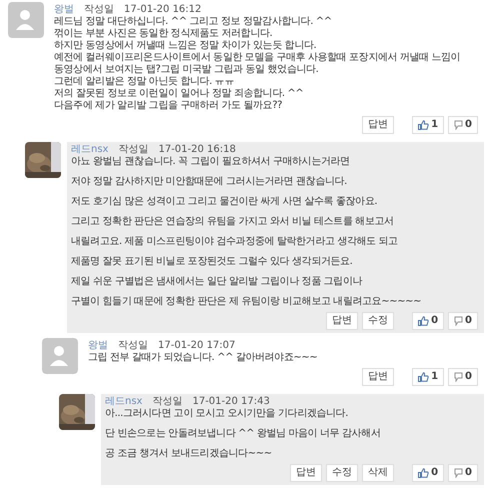 This screenshot has width=500, height=500. Describe the element at coordinates (224, 202) in the screenshot. I see `comment-text: 저도 호기심 많은 성격이고 그리고 물건이란 싸게 사면 살수록 좋잖아요.` at that location.